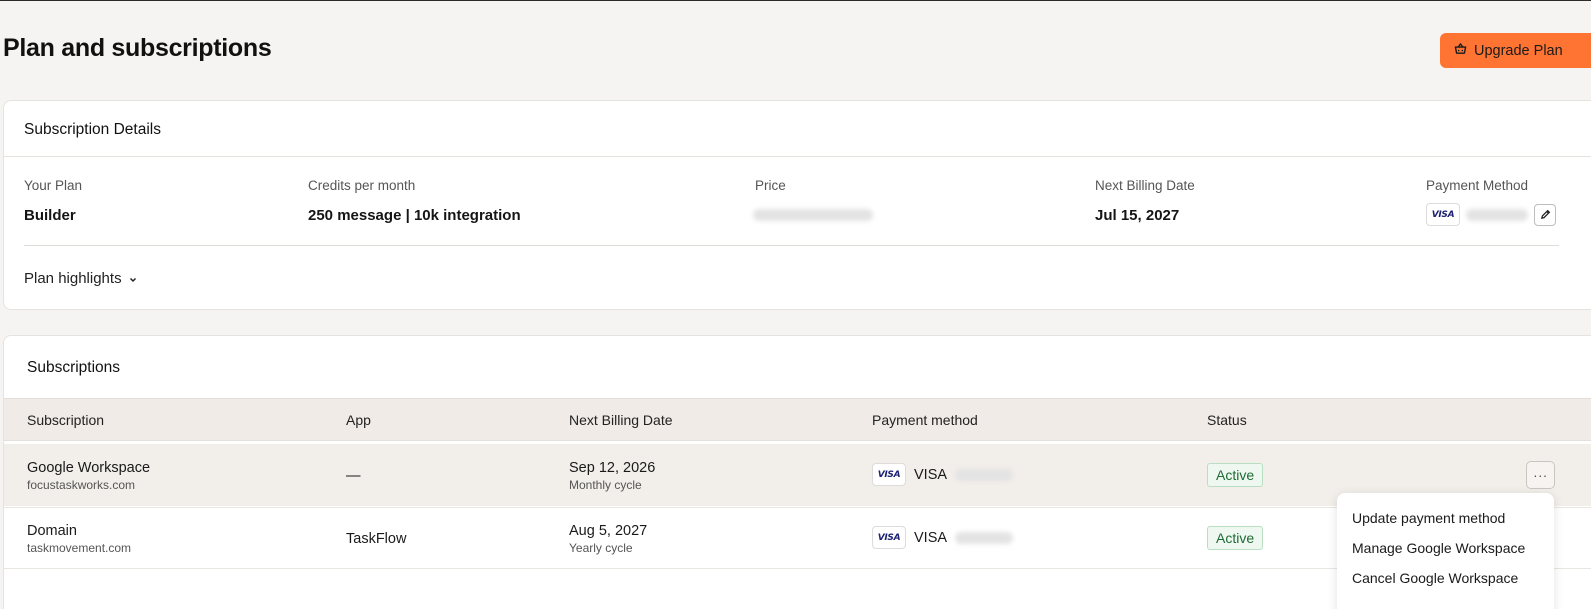  I want to click on subscription-domain: focustaskworks.com, so click(81, 485).